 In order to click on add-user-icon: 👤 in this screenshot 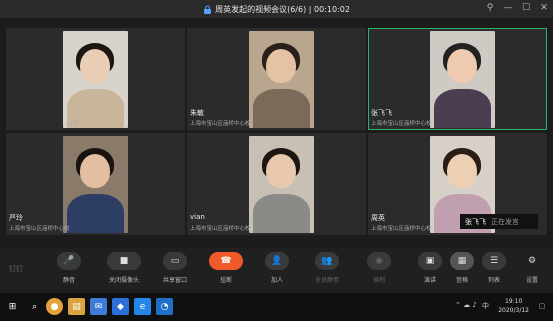, I will do `click(277, 261)`.